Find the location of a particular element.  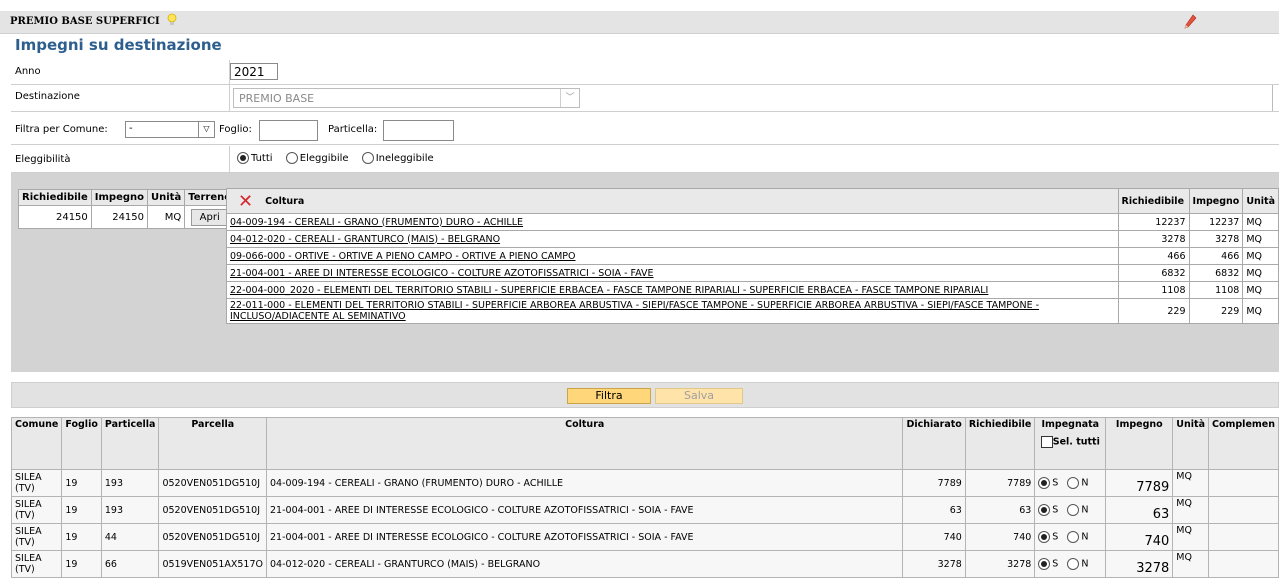

cell-impegno: 7789 is located at coordinates (1139, 483).